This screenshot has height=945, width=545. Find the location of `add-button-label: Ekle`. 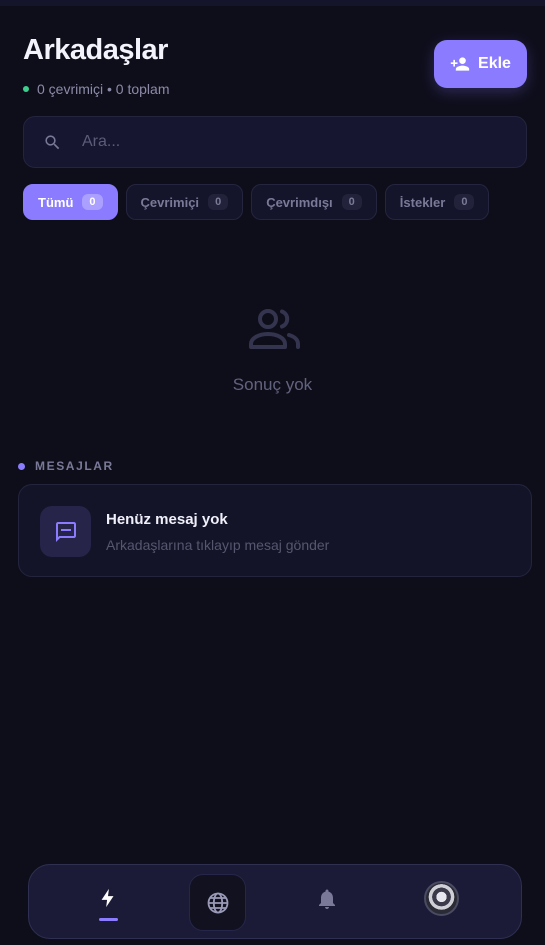

add-button-label: Ekle is located at coordinates (494, 63).